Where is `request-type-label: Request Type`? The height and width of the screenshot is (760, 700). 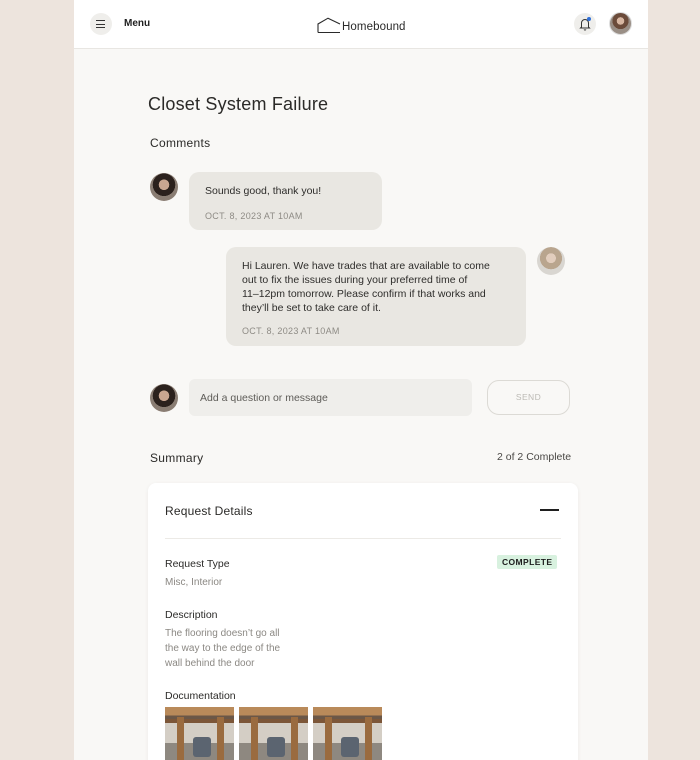
request-type-label: Request Type is located at coordinates (197, 564).